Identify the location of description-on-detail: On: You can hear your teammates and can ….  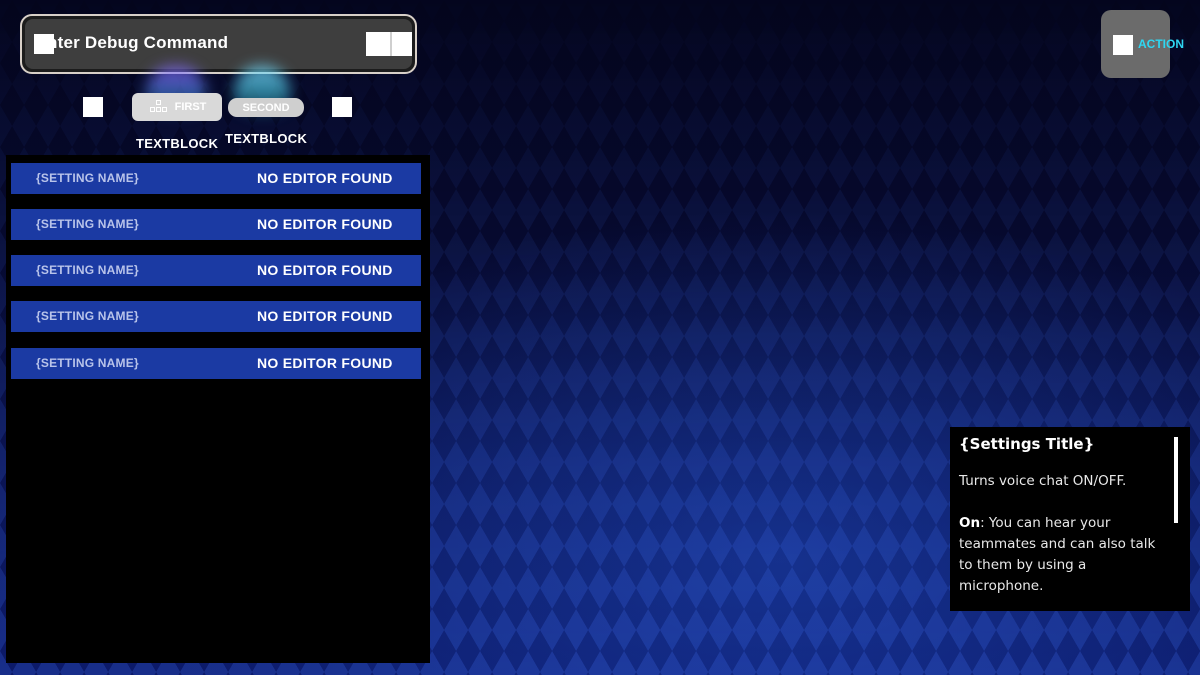
(1059, 555).